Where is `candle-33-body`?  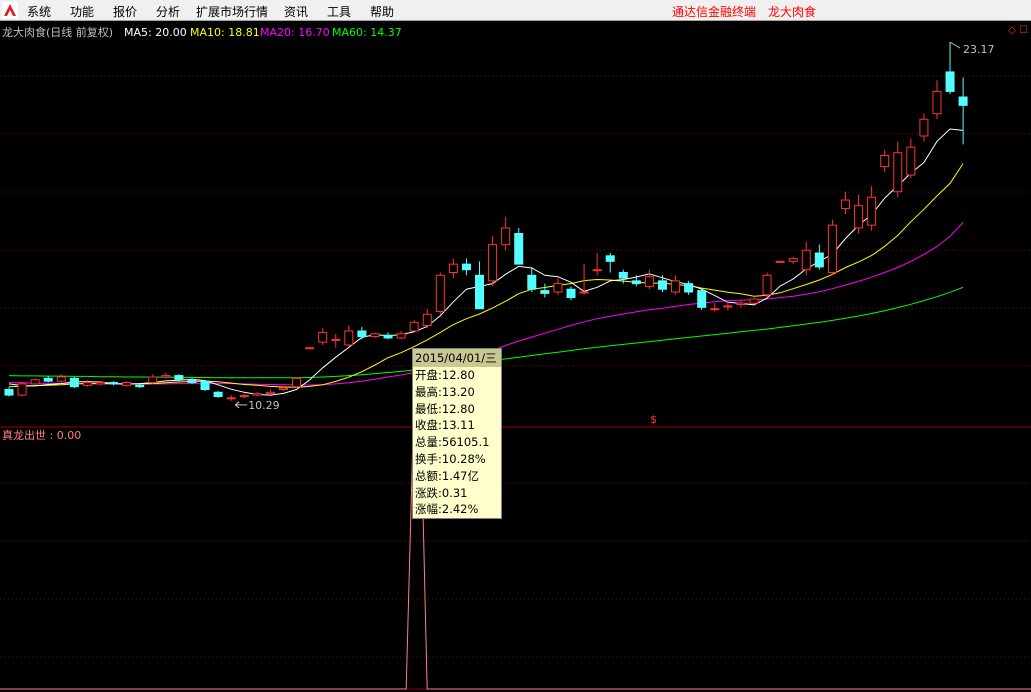
candle-33-body is located at coordinates (440, 293).